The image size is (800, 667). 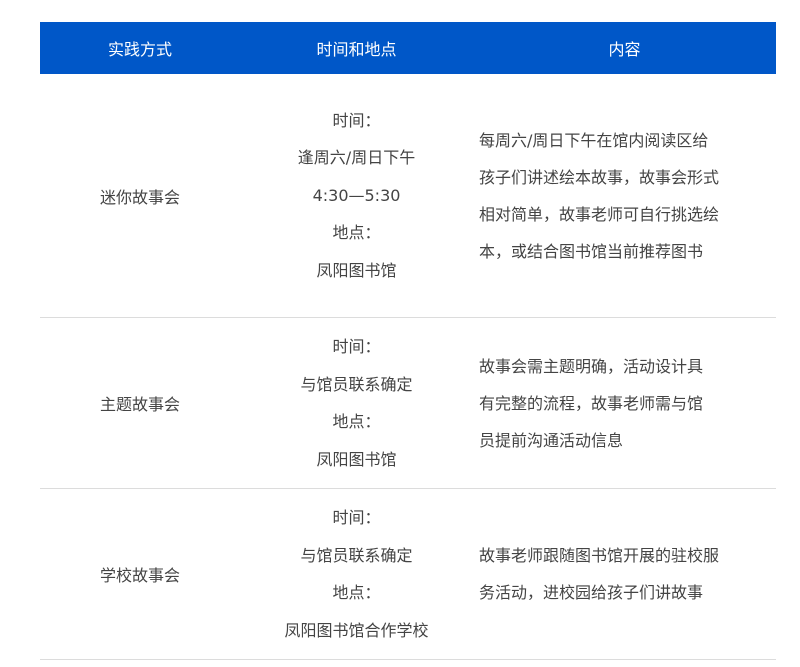 I want to click on time-value: 4:30—5:30, so click(x=356, y=195).